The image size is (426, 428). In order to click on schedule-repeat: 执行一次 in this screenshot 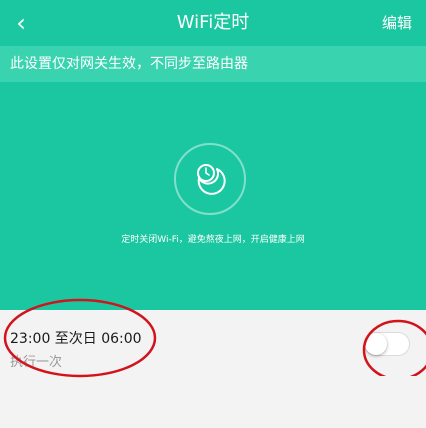, I will do `click(36, 362)`.